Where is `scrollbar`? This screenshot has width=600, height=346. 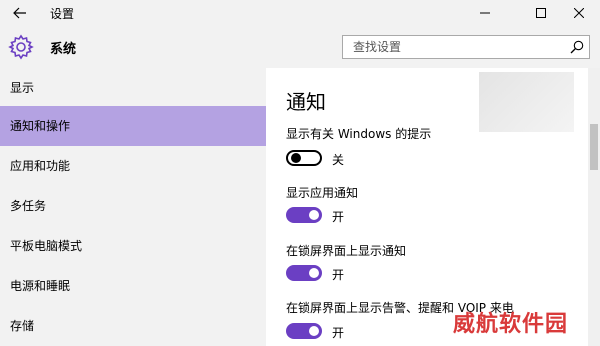 scrollbar is located at coordinates (594, 207).